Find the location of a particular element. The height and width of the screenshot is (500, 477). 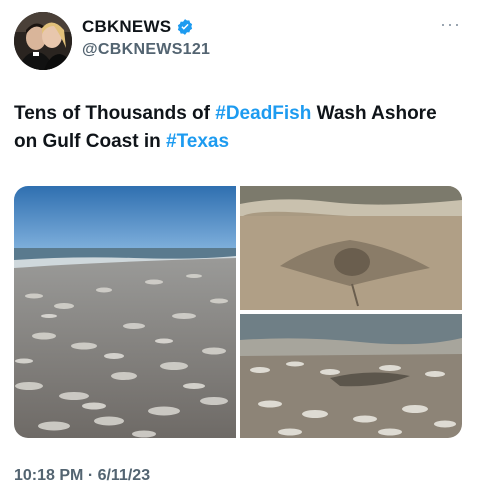

tweet-timestamp: 10:18 PM · 6/11/23 is located at coordinates (82, 476).